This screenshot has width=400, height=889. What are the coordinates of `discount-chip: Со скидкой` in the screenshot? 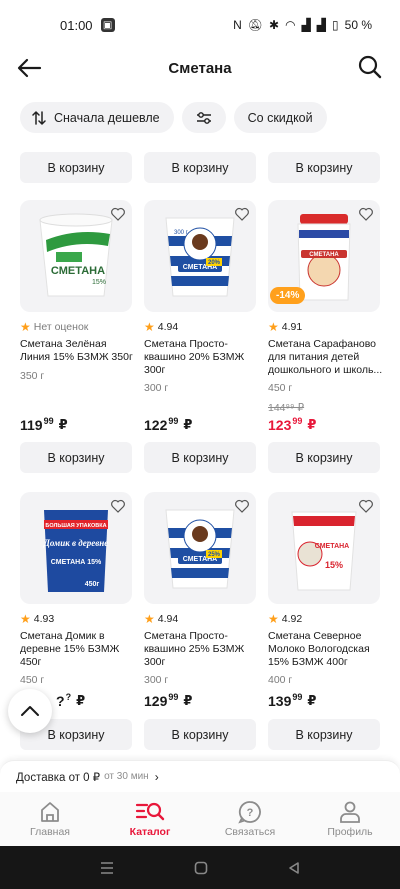 It's located at (280, 117).